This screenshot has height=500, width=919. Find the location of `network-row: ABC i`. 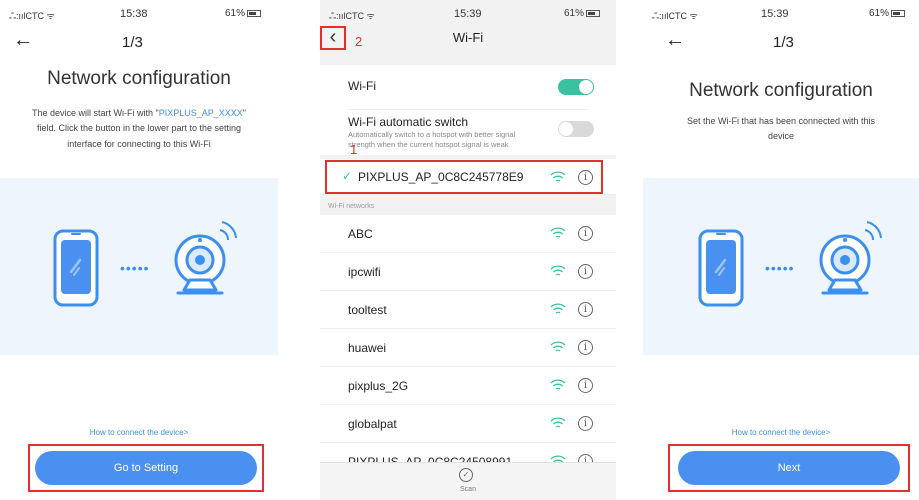

network-row: ABC i is located at coordinates (468, 234).